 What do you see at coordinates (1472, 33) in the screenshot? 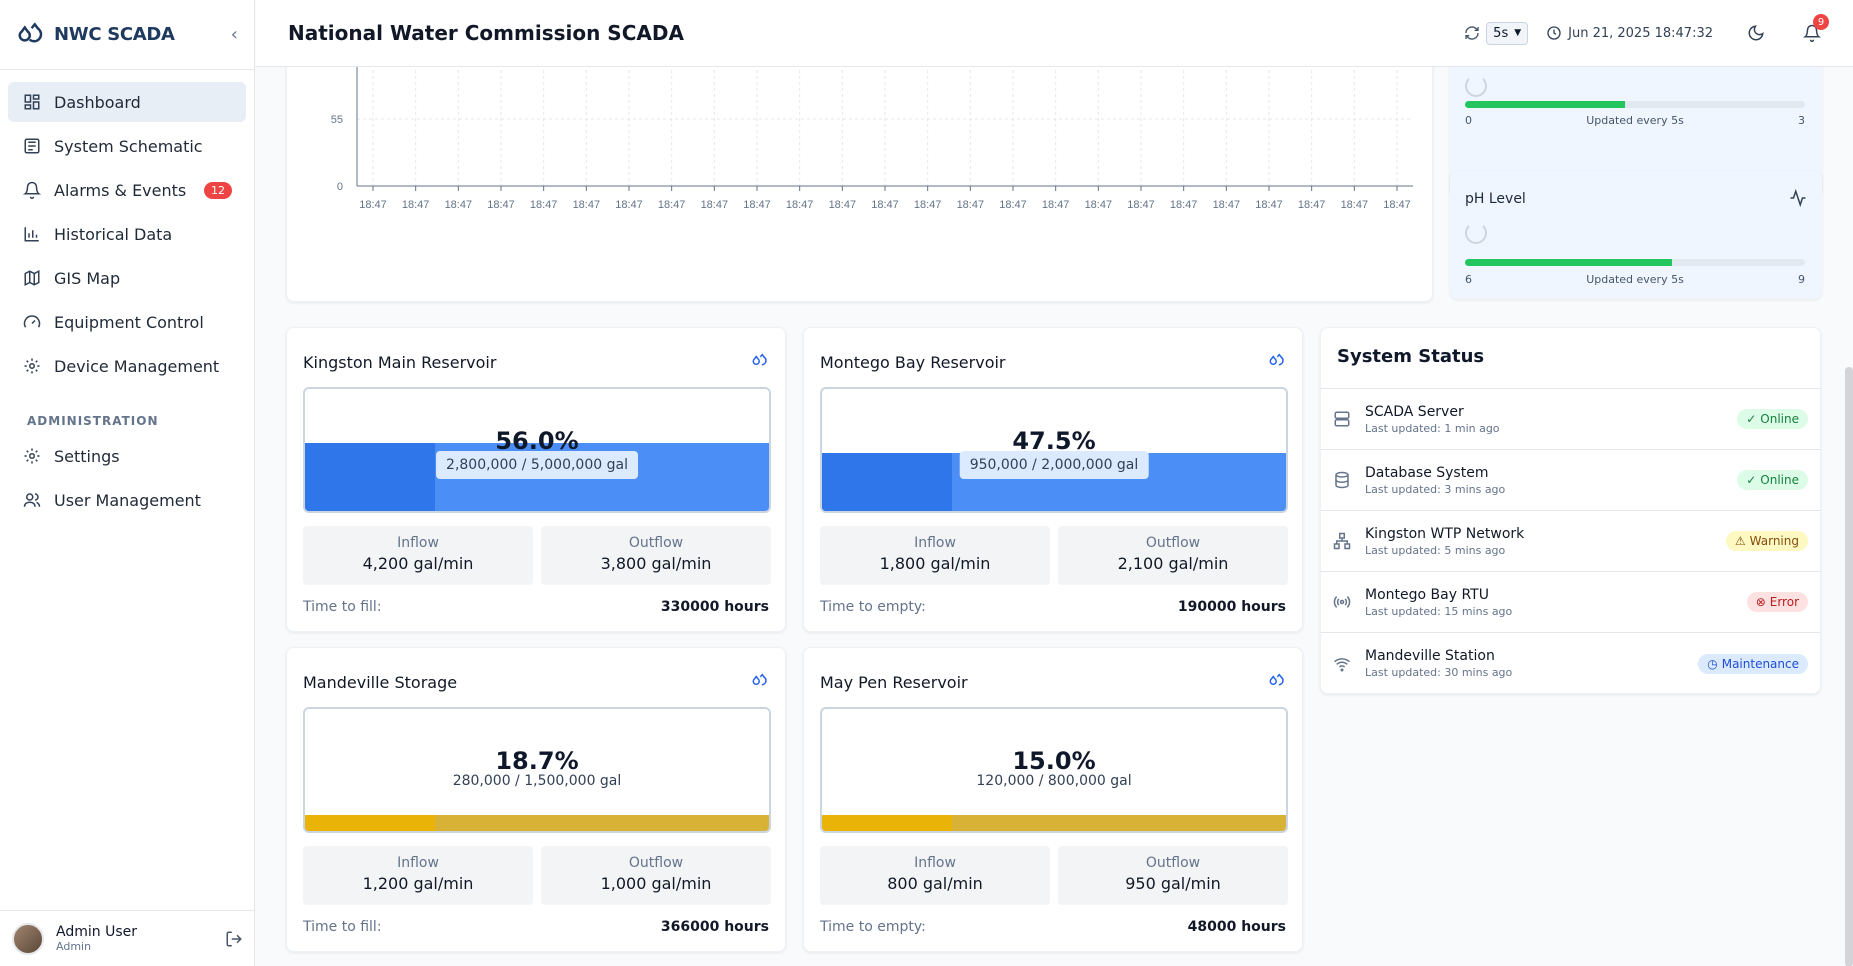
I see `refresh-icon` at bounding box center [1472, 33].